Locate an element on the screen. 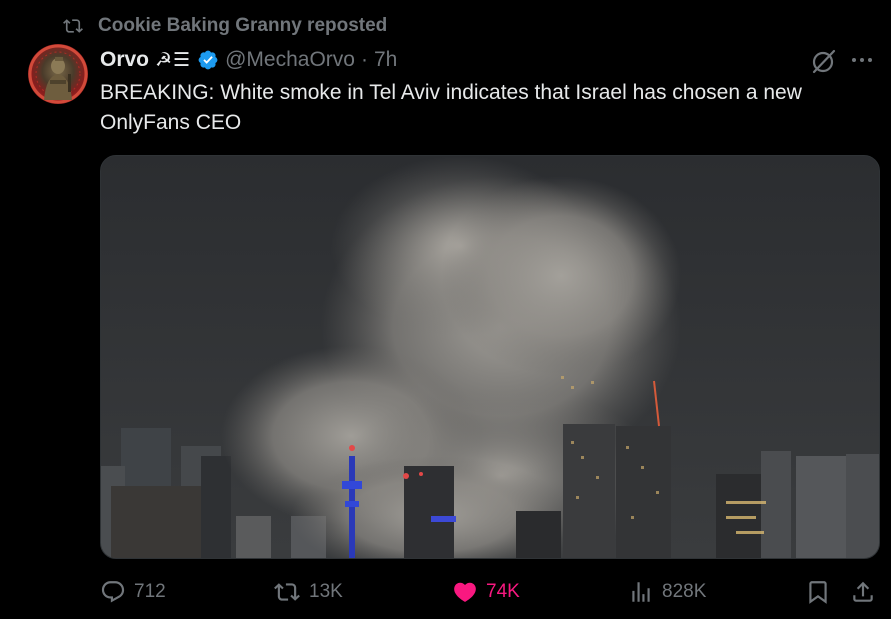 The width and height of the screenshot is (891, 619). like-button: 74K is located at coordinates (486, 592).